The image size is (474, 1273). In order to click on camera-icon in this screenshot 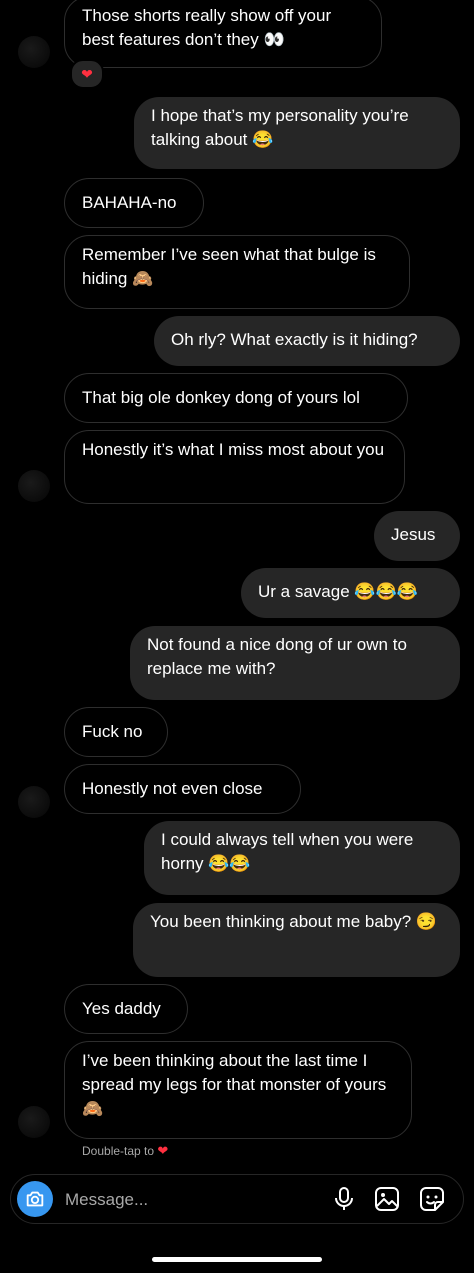, I will do `click(35, 1199)`.